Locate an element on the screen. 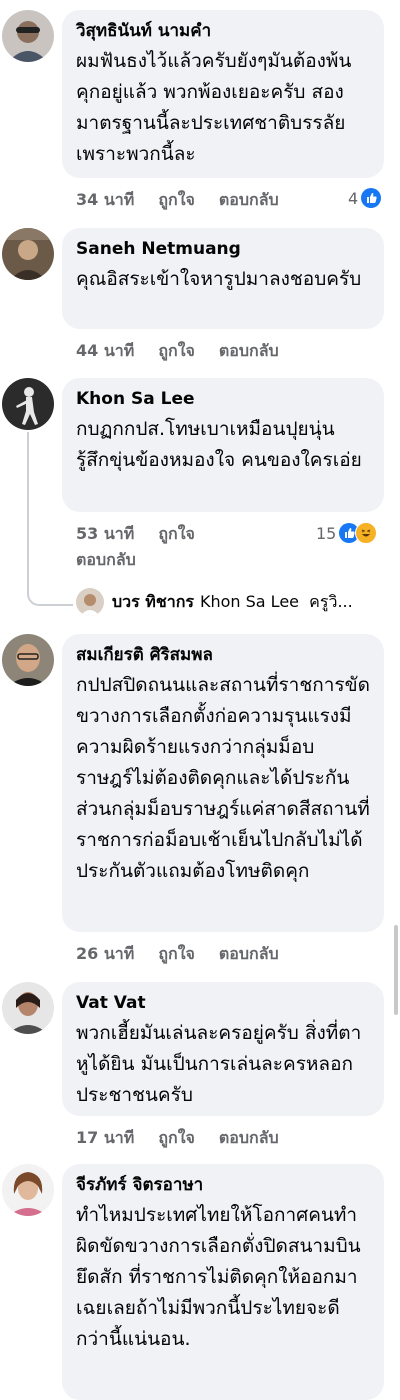  comment-meta: 26 นาที ถูกใจ ตอบกลับ is located at coordinates (189, 954).